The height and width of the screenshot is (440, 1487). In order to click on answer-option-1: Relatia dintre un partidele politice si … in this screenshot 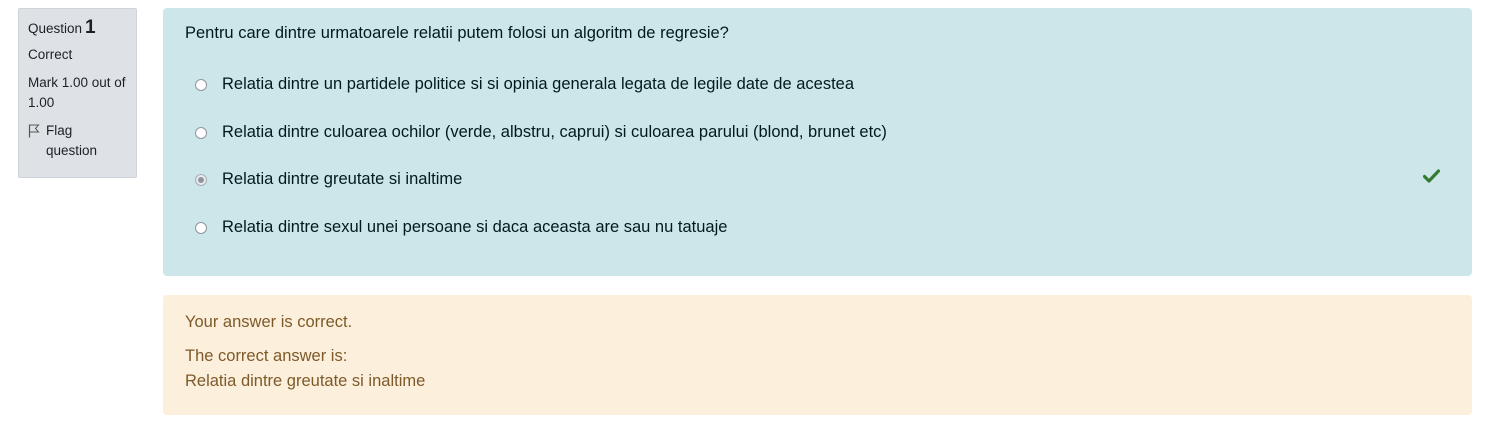, I will do `click(524, 84)`.